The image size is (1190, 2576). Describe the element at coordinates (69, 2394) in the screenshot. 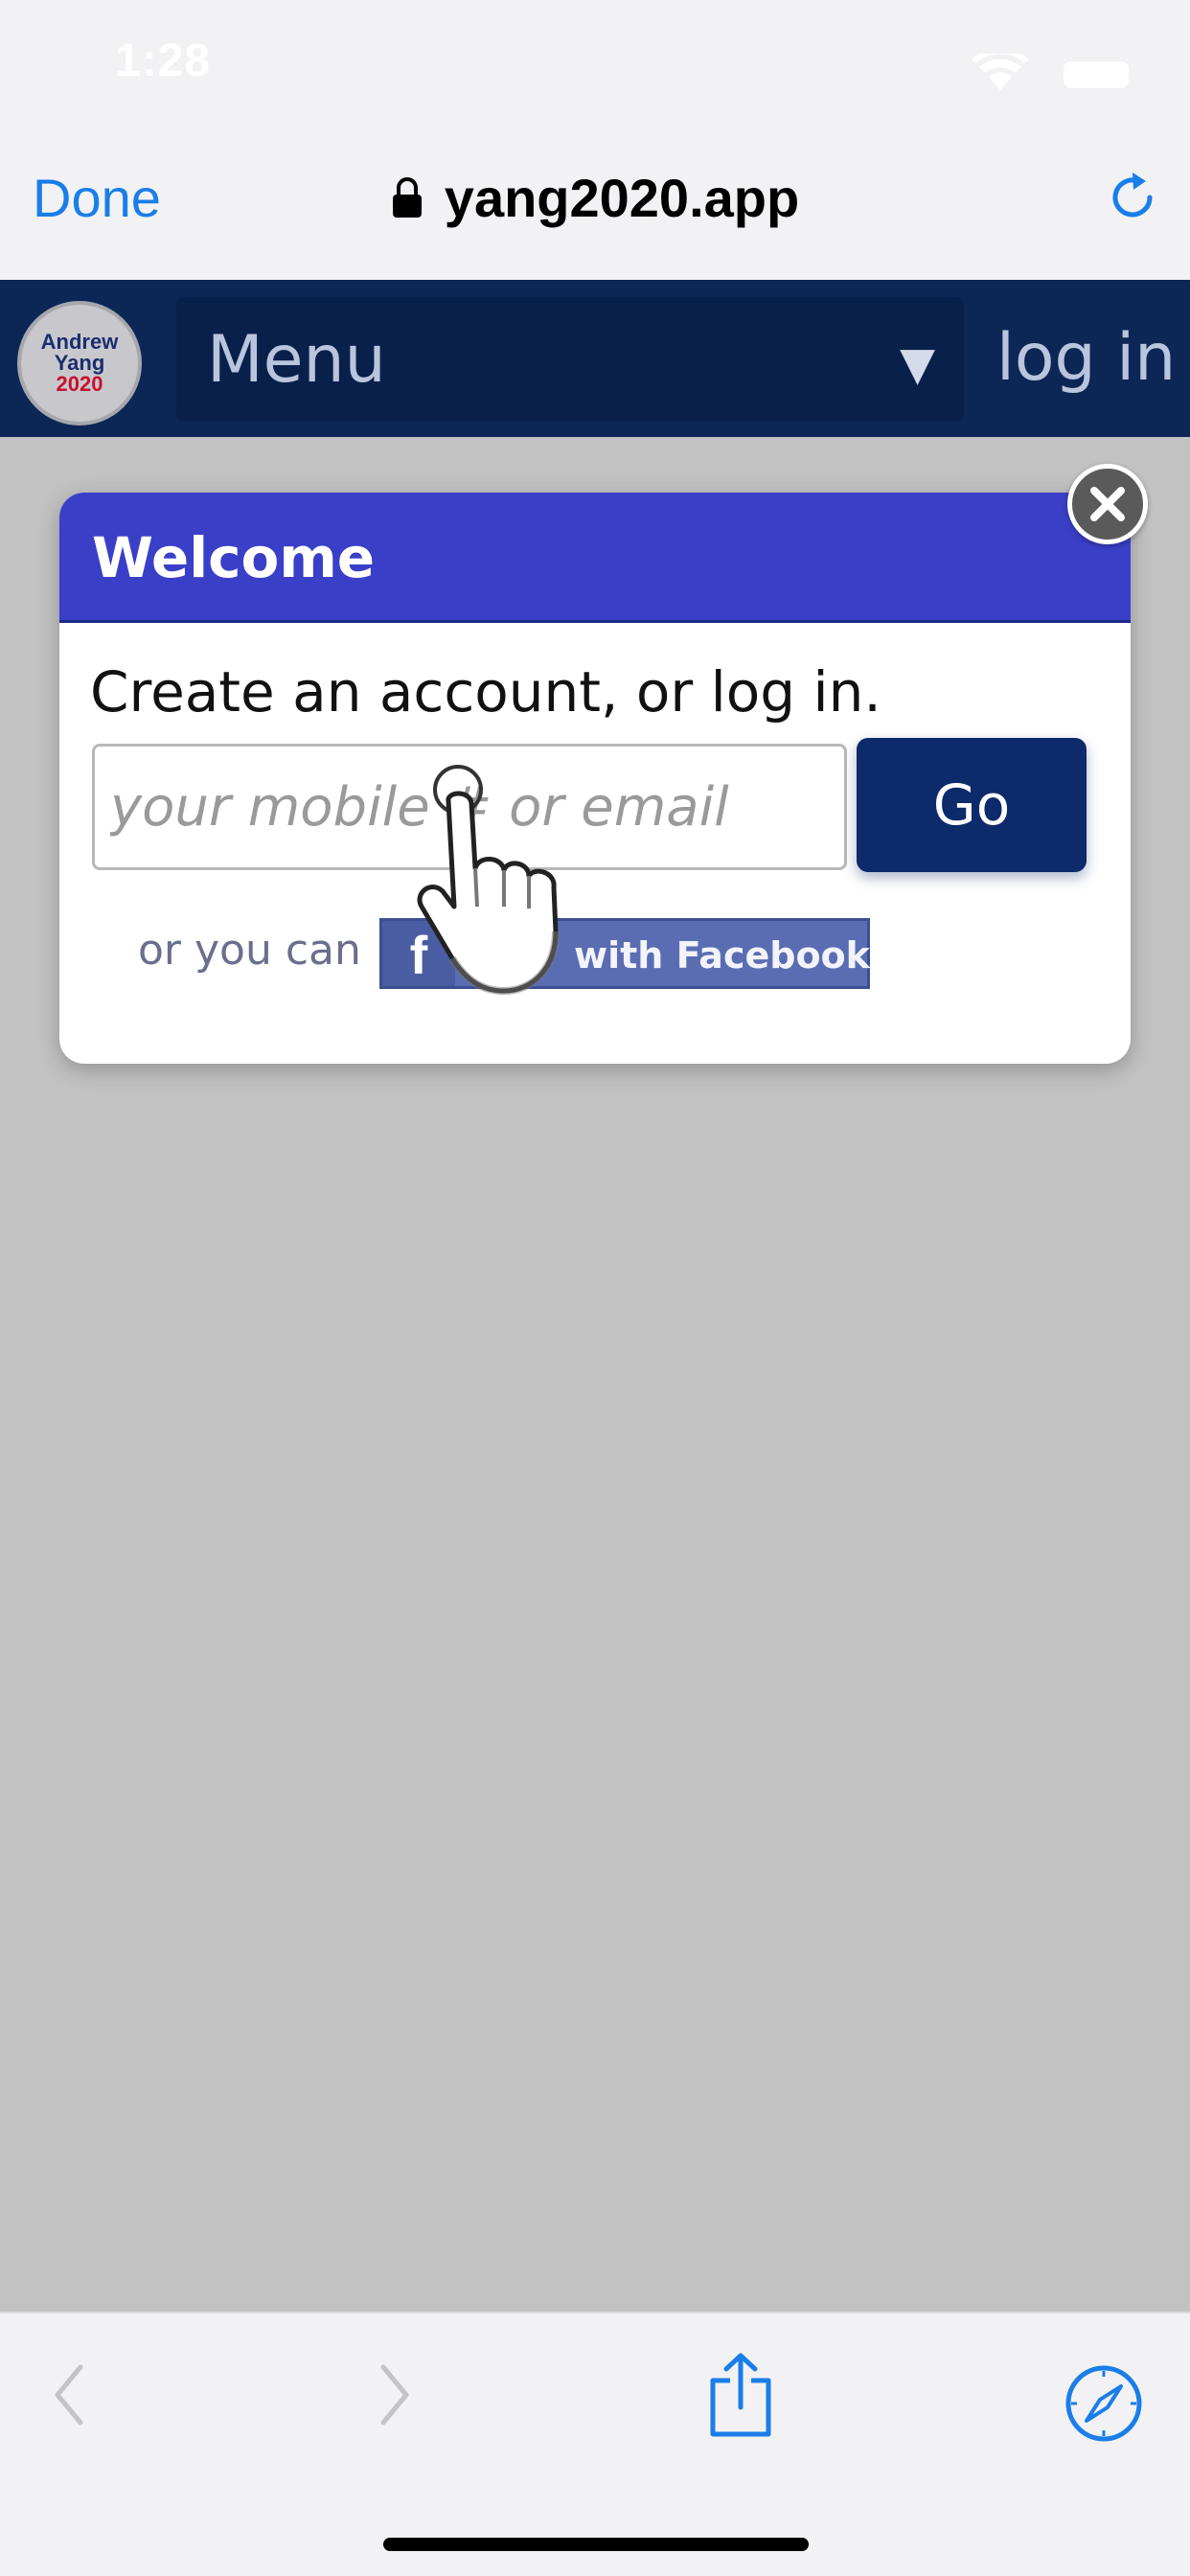

I see `back-icon` at that location.